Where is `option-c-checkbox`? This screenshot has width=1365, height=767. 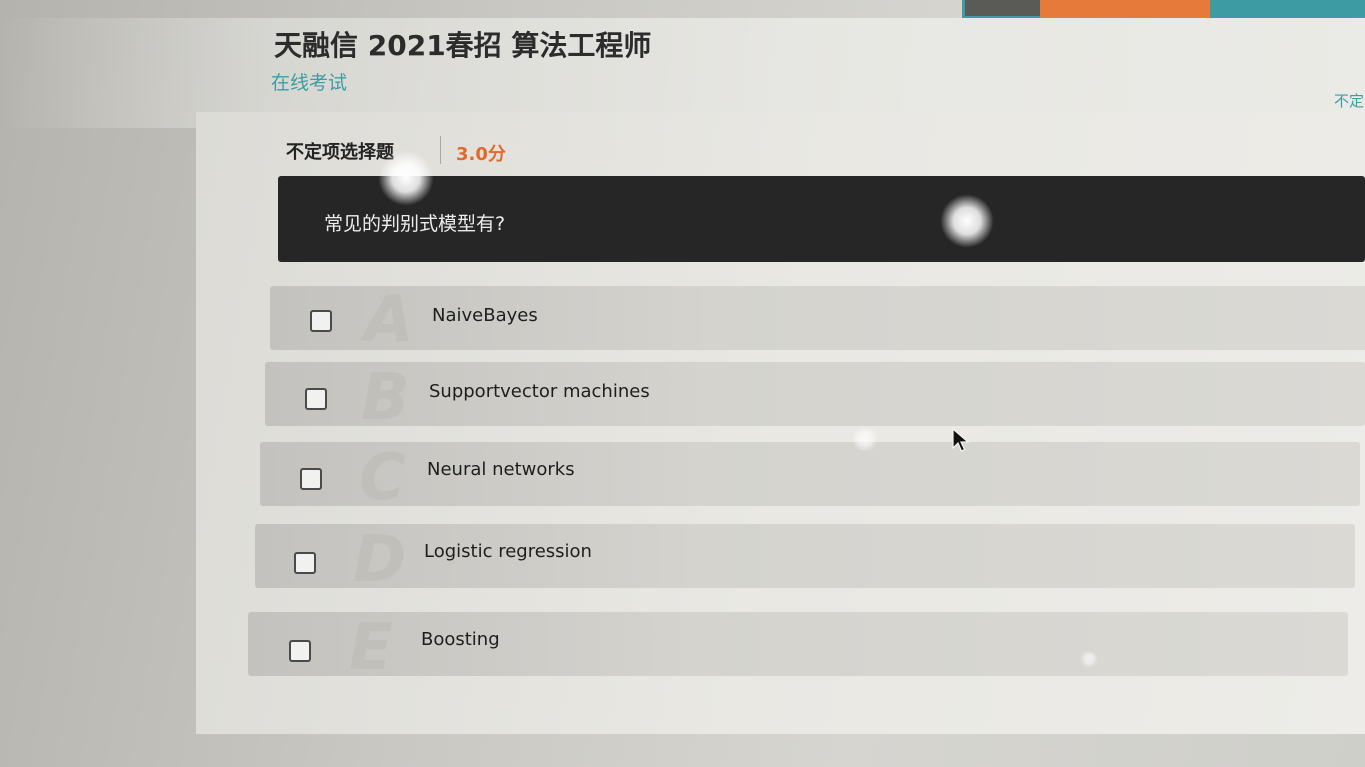
option-c-checkbox is located at coordinates (311, 479).